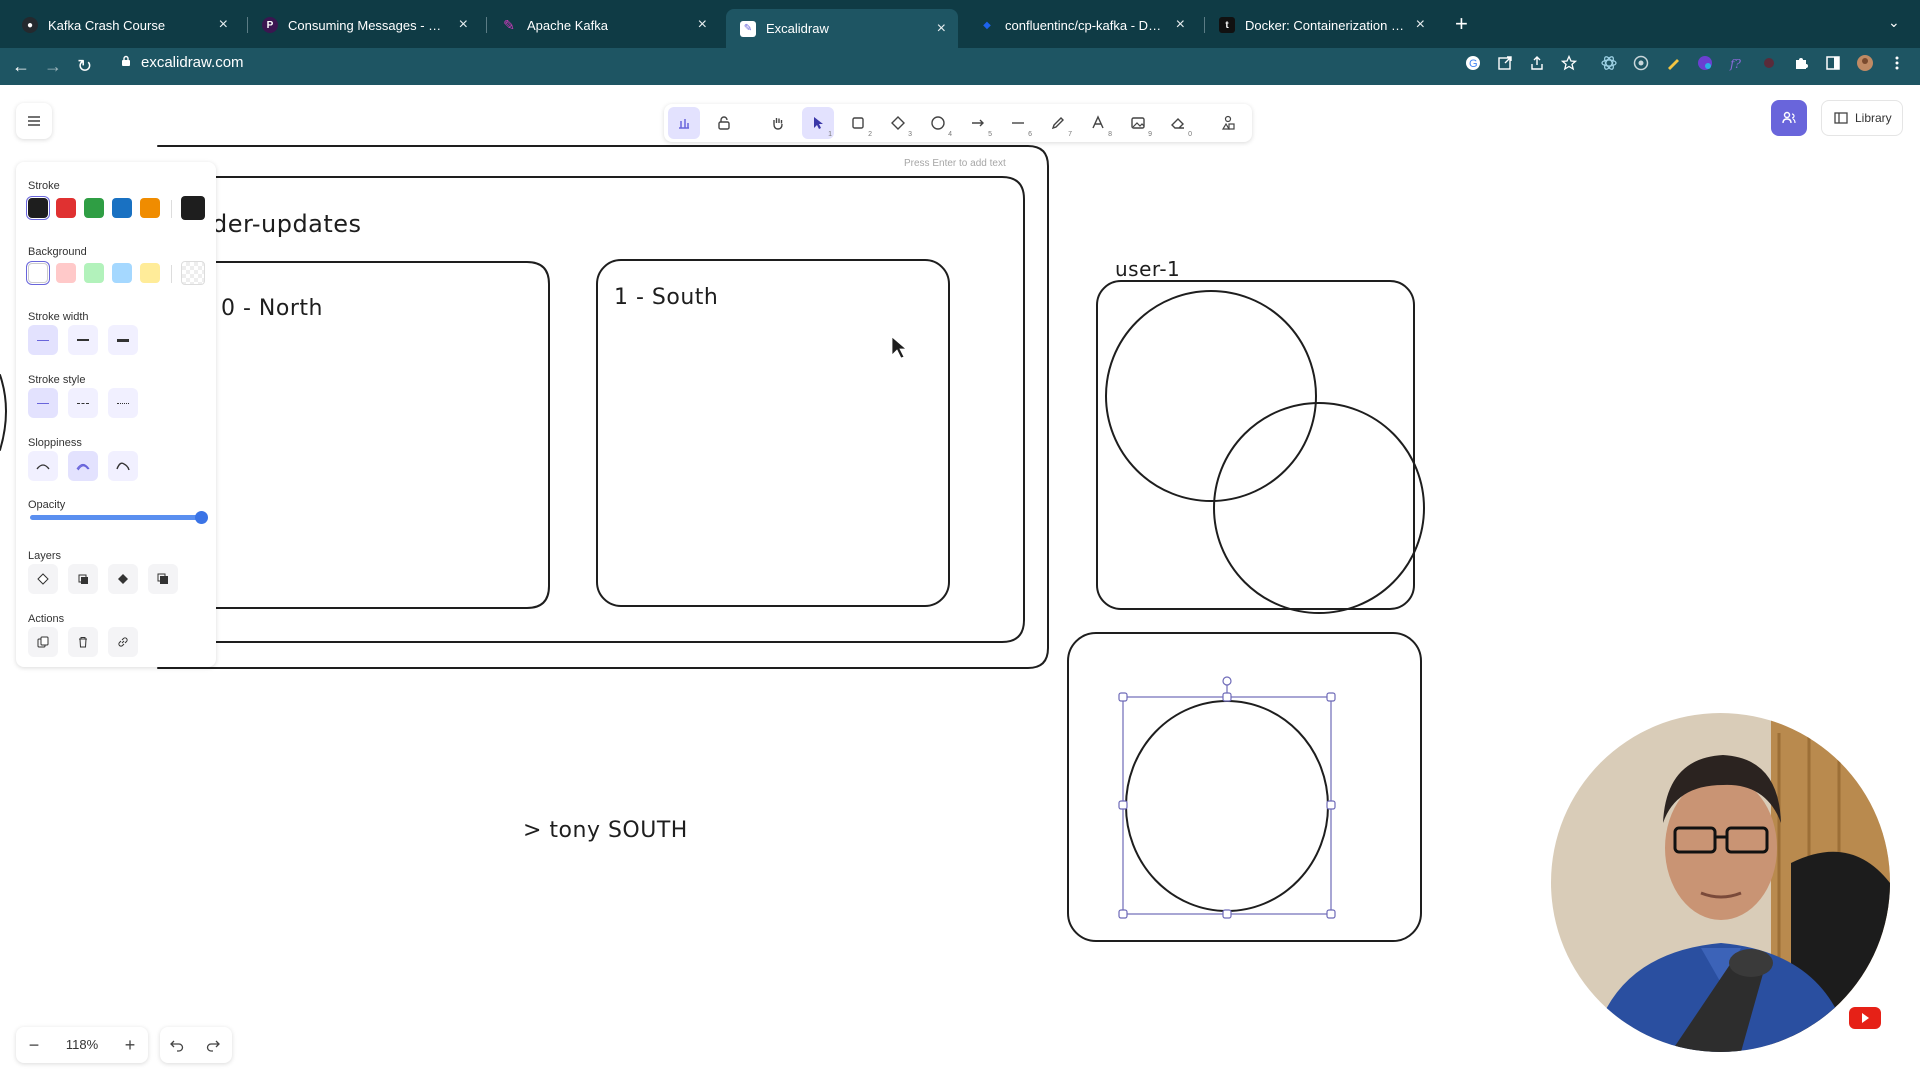 The width and height of the screenshot is (1920, 1080). Describe the element at coordinates (978, 123) in the screenshot. I see `tool-arrow: 5` at that location.